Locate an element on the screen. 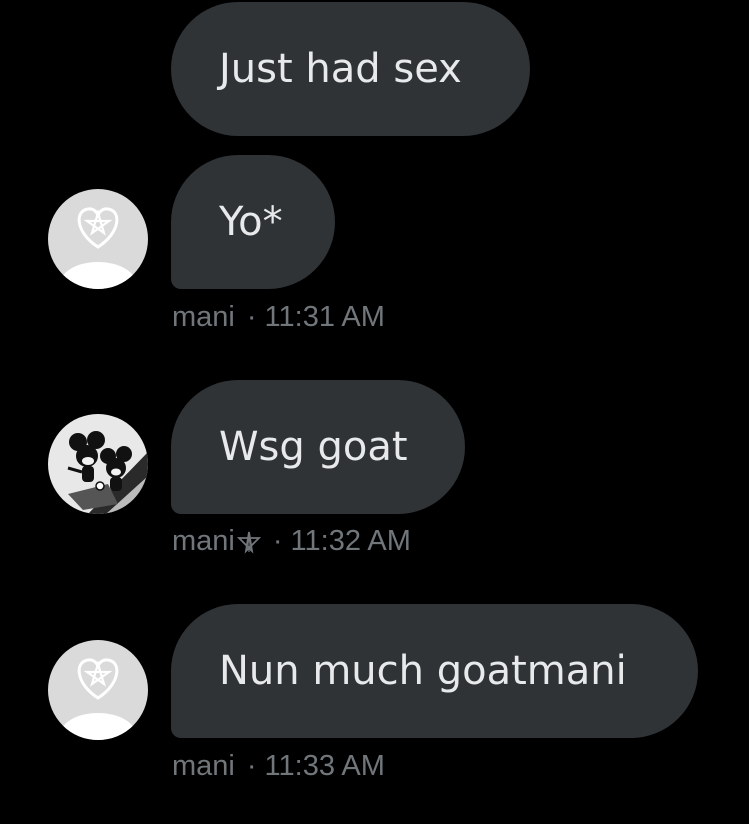  message-text: Yo* is located at coordinates (251, 222).